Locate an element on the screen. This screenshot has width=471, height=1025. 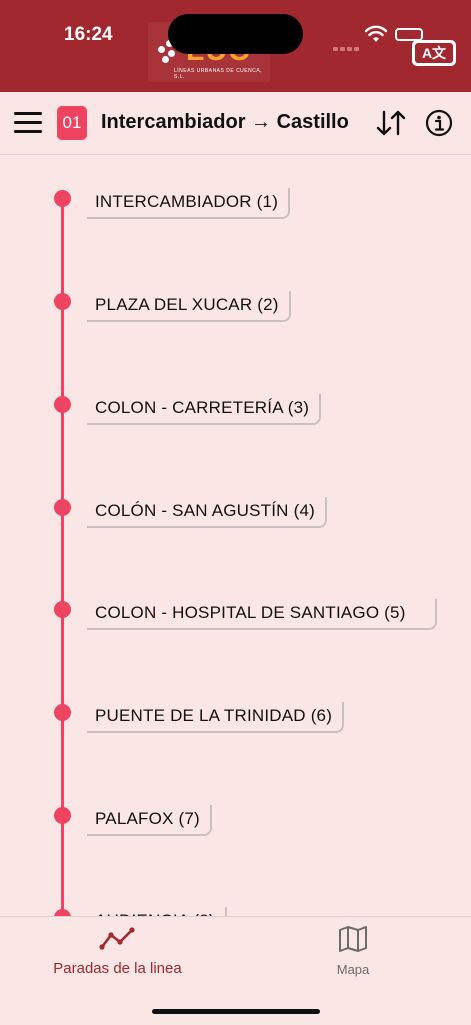
line-chart-icon is located at coordinates (116, 938).